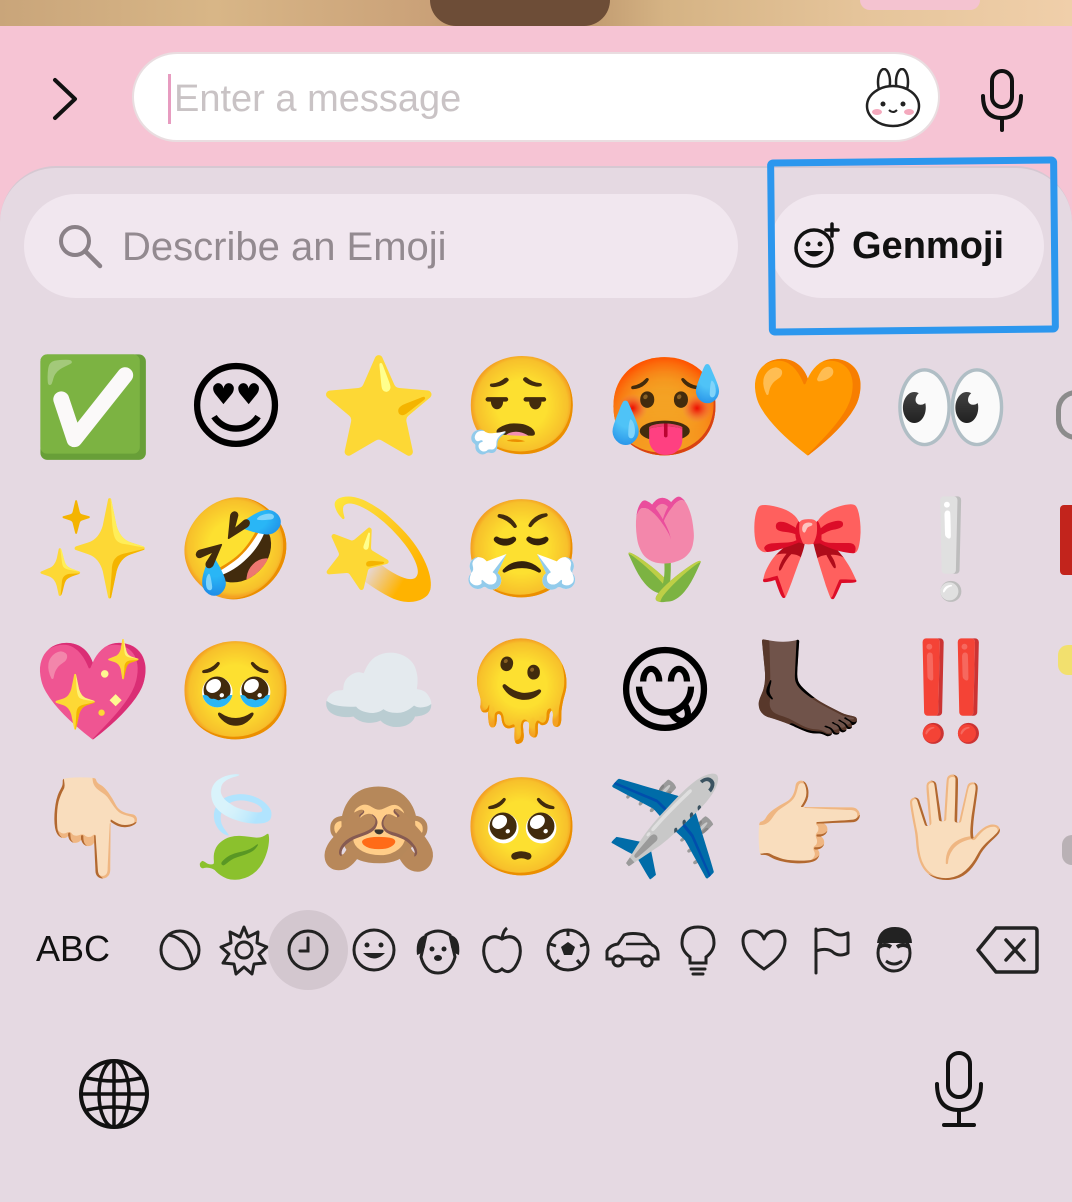 The width and height of the screenshot is (1072, 1202). Describe the element at coordinates (379, 827) in the screenshot. I see `emoji-cell: 🙈` at that location.